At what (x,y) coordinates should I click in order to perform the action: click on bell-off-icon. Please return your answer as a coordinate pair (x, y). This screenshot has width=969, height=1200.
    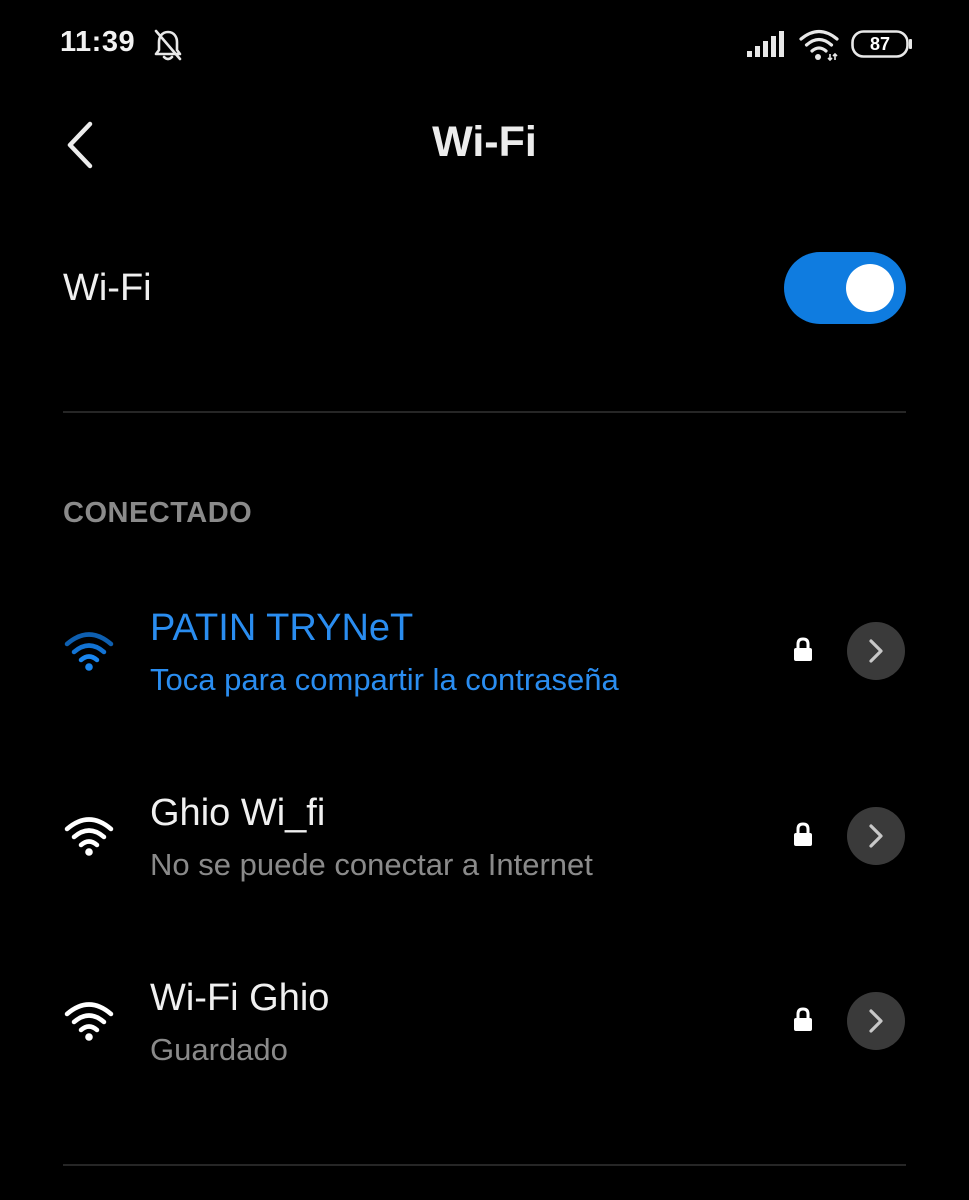
    Looking at the image, I should click on (168, 45).